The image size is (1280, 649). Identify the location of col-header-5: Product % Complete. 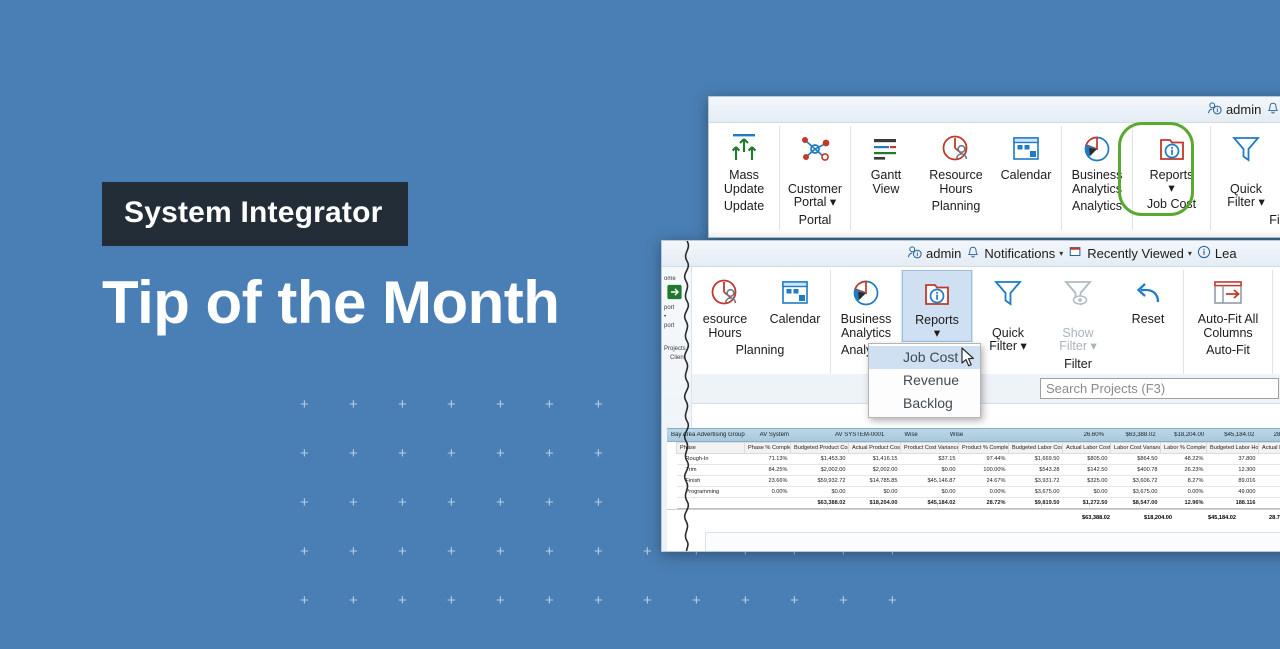
(983, 448).